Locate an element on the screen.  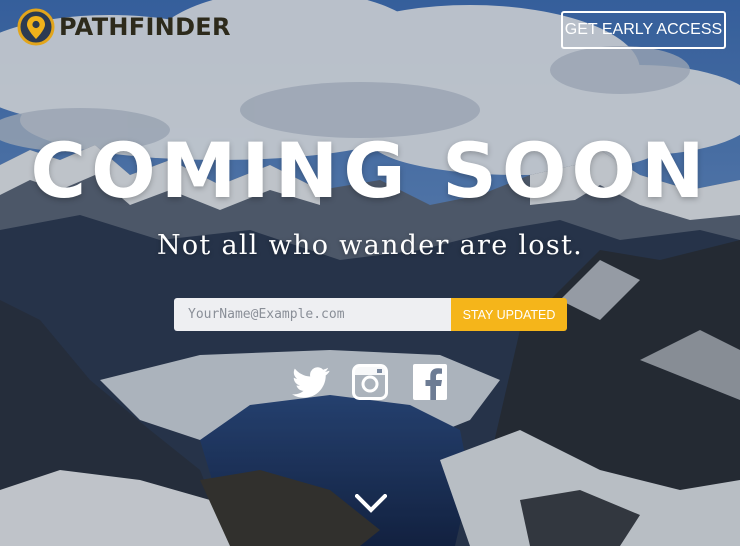
brand-logo: PATHFINDER is located at coordinates (124, 27).